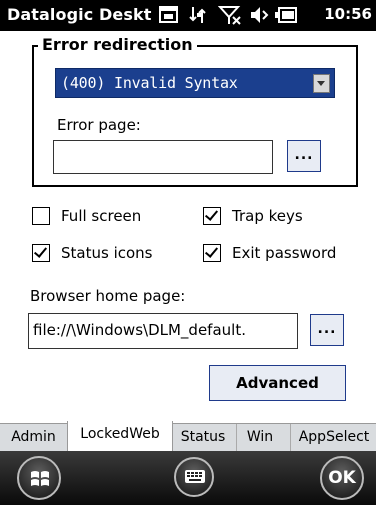 This screenshot has height=505, width=376. Describe the element at coordinates (259, 437) in the screenshot. I see `tab-win: Win` at that location.